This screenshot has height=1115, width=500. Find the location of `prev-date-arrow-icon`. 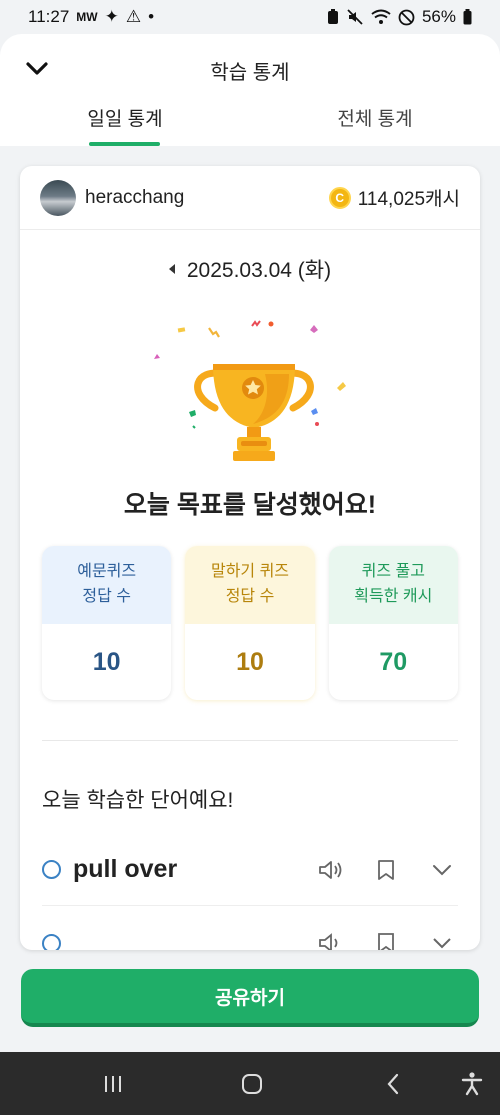

prev-date-arrow-icon is located at coordinates (171, 269).